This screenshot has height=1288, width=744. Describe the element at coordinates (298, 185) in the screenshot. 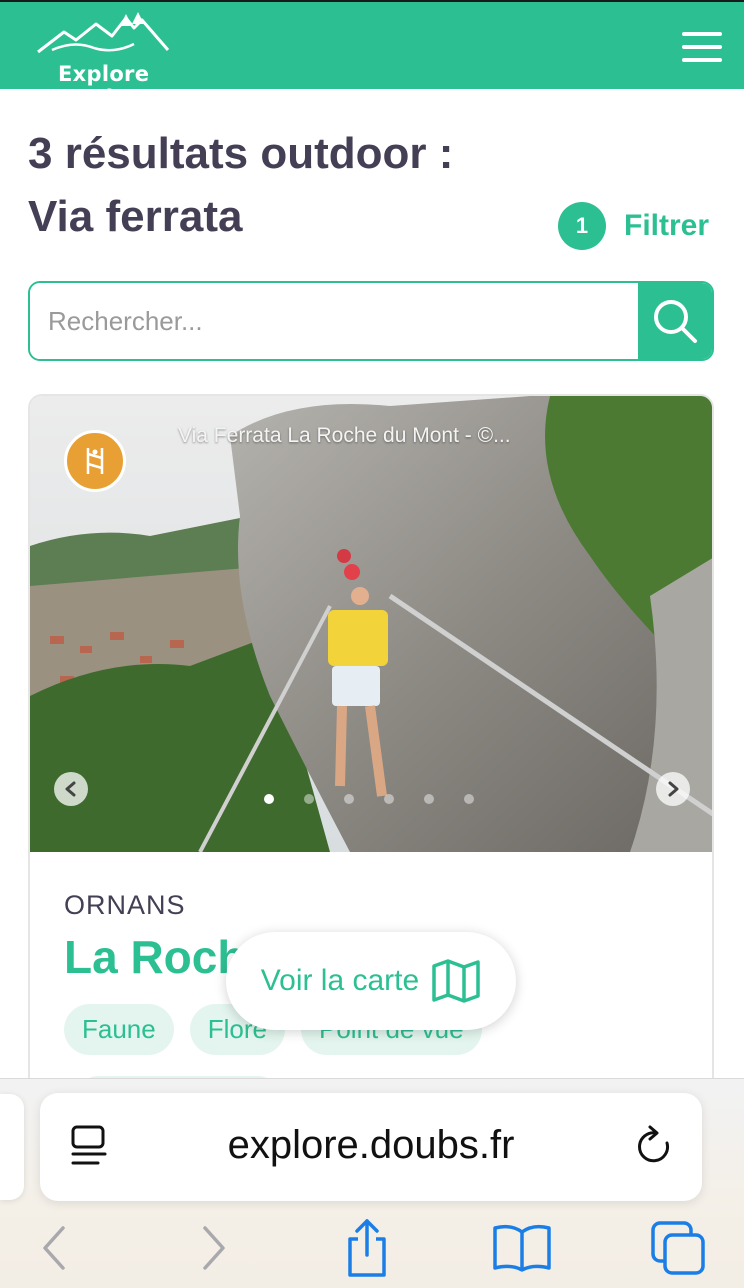

I see `page-title: 3 résultats outdoor : Via ferrata` at that location.